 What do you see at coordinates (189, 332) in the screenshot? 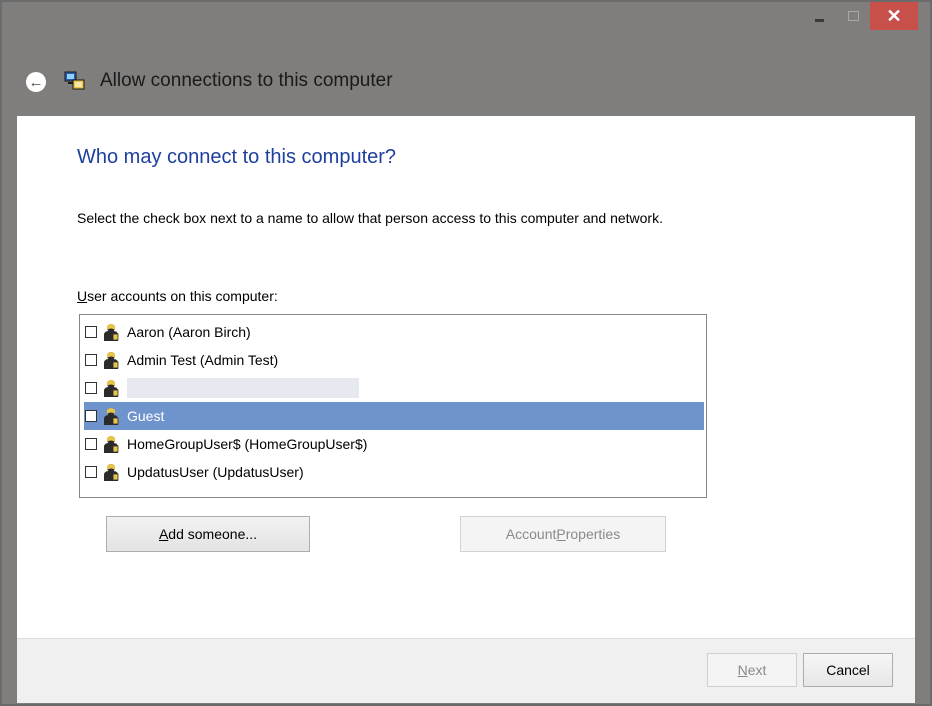
I see `user-name: Aaron (Aaron Birch)` at bounding box center [189, 332].